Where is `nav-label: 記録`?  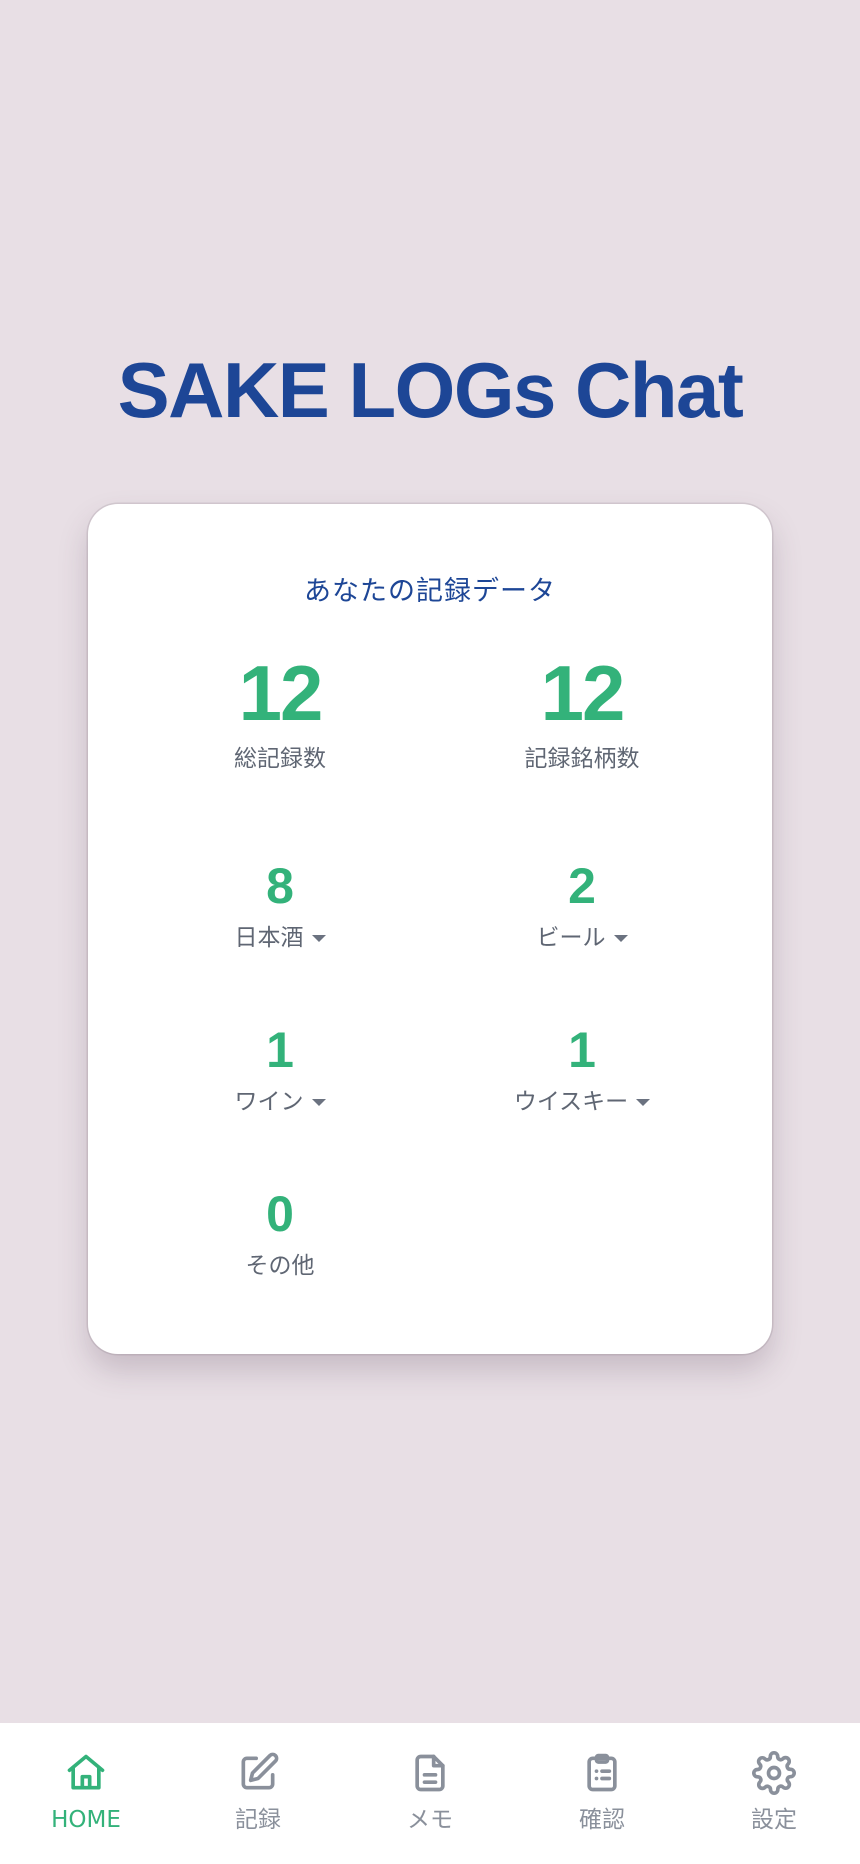
nav-label: 記録 is located at coordinates (258, 1820).